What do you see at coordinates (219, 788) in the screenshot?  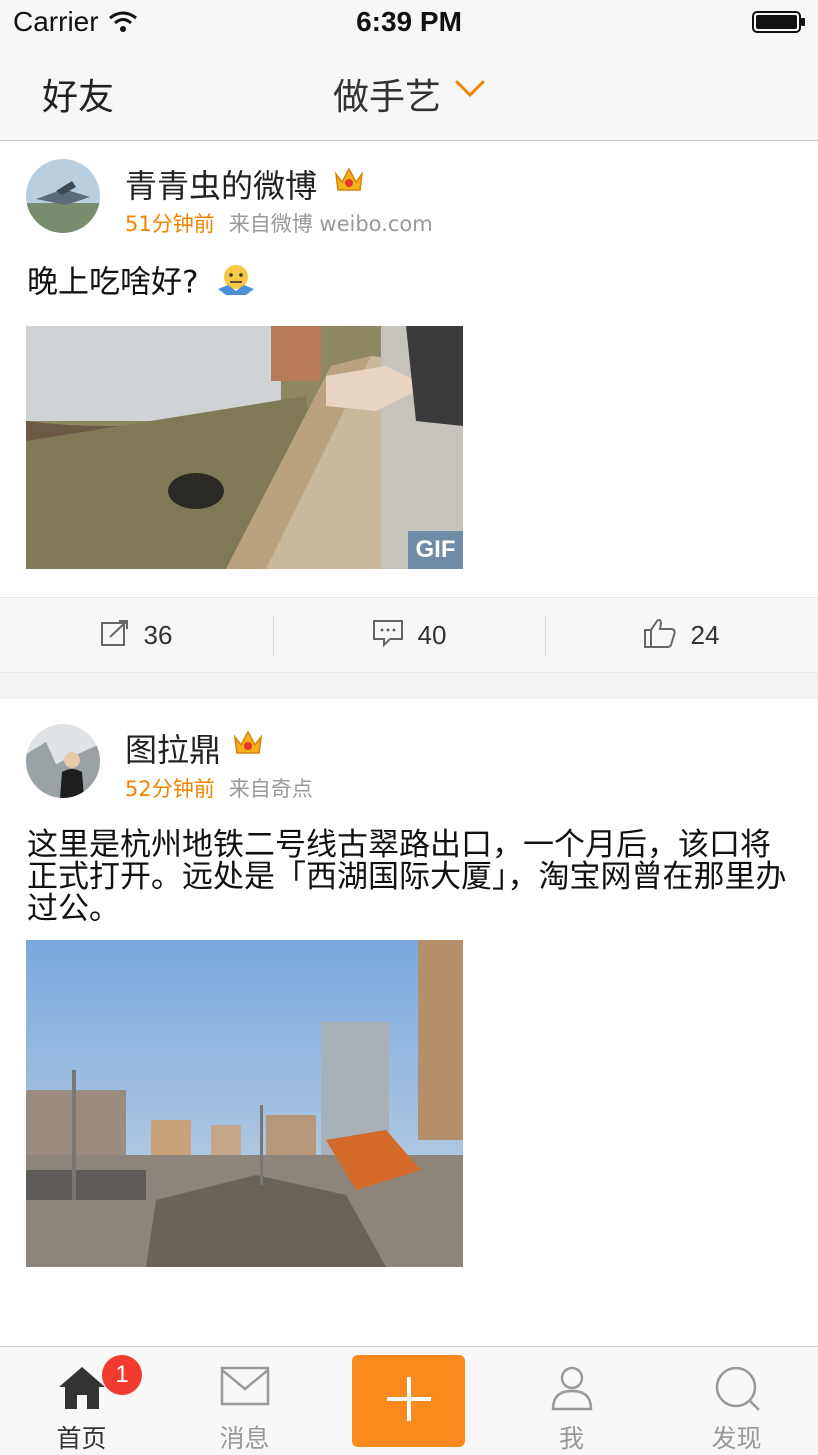 I see `post-meta: 52分钟前 来自奇点` at bounding box center [219, 788].